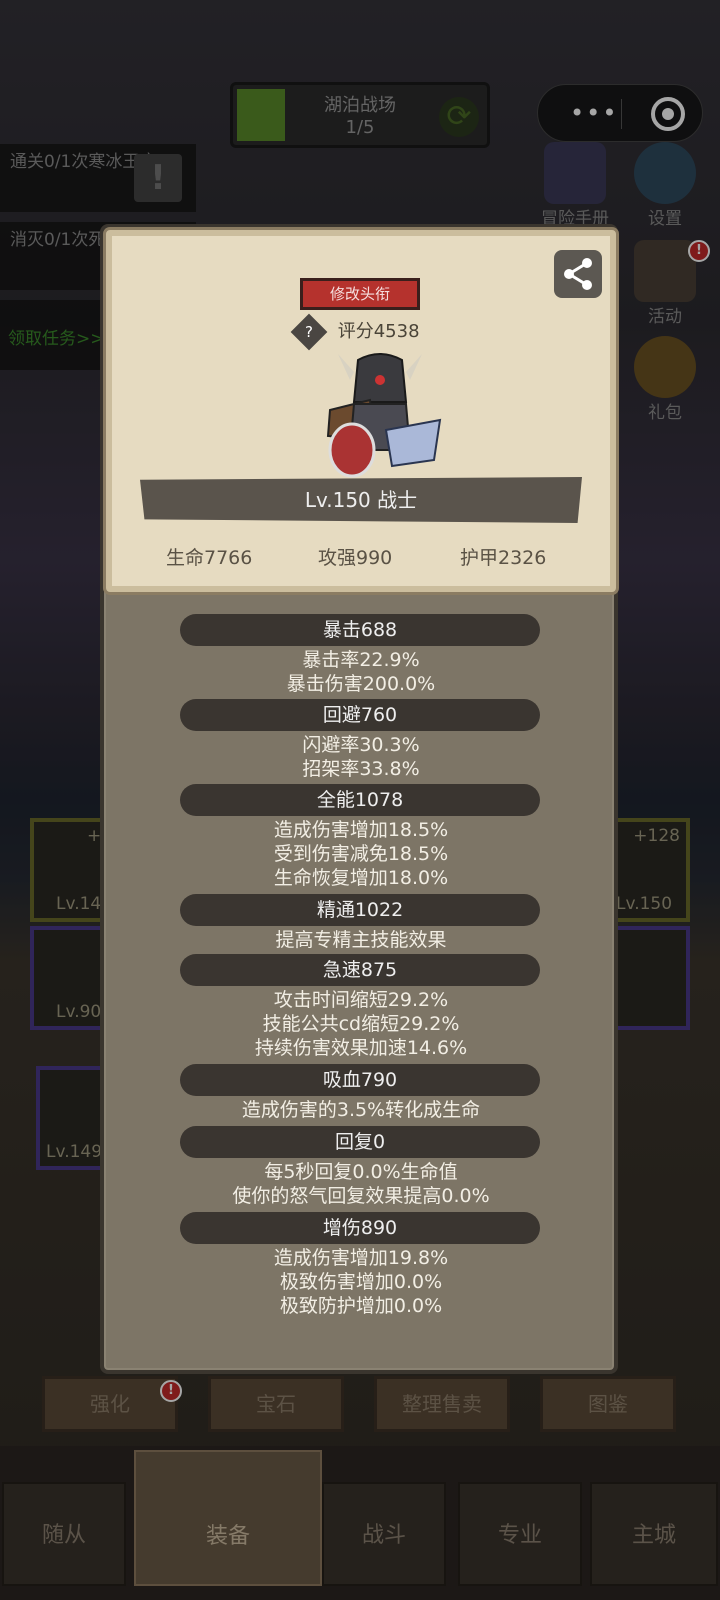 The image size is (720, 1600). I want to click on stat-line: 招架率33.8%, so click(361, 769).